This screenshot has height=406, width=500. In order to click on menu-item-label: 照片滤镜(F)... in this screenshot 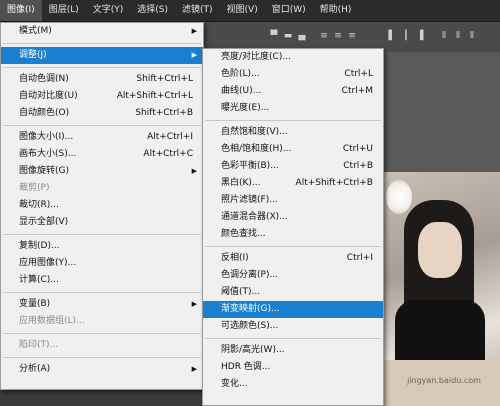, I will do `click(249, 200)`.